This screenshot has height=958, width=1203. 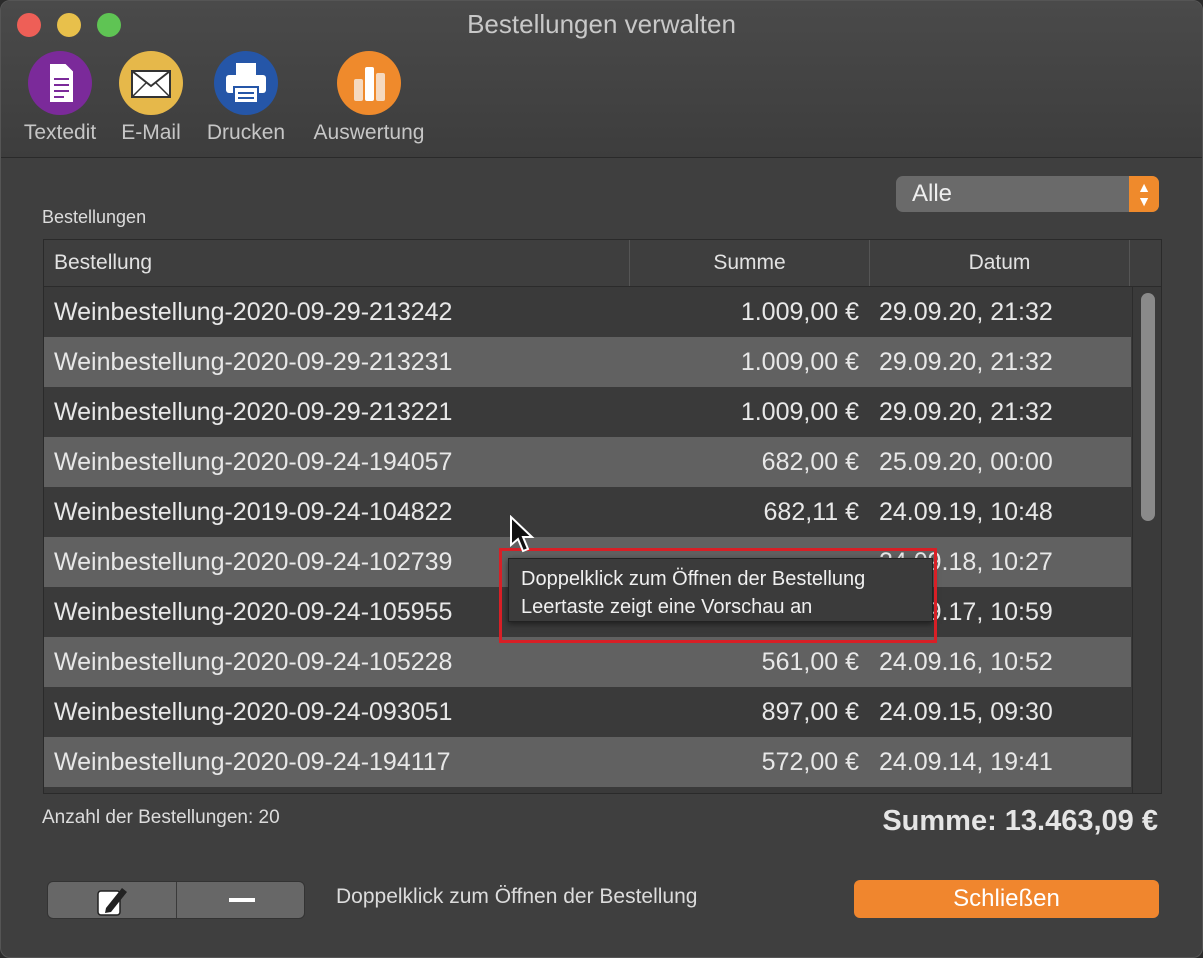 What do you see at coordinates (718, 595) in the screenshot?
I see `tooltip-highlight-box` at bounding box center [718, 595].